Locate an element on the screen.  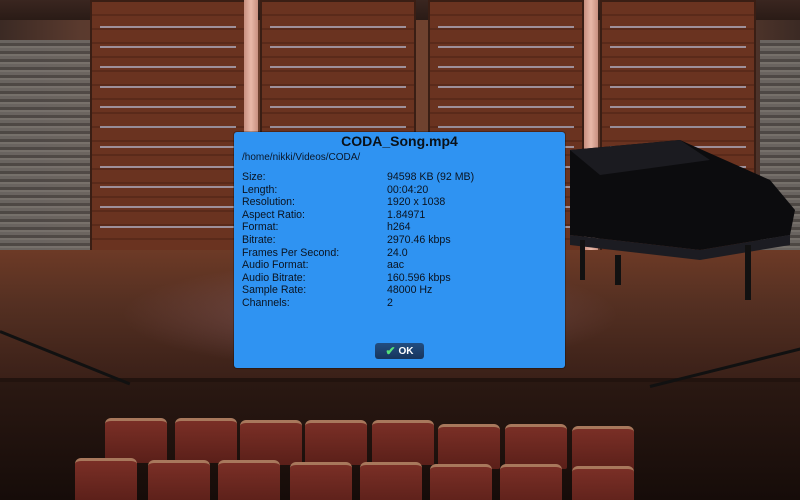
property-row-sample-rate: Sample Rate: 48000 Hz is located at coordinates (402, 290).